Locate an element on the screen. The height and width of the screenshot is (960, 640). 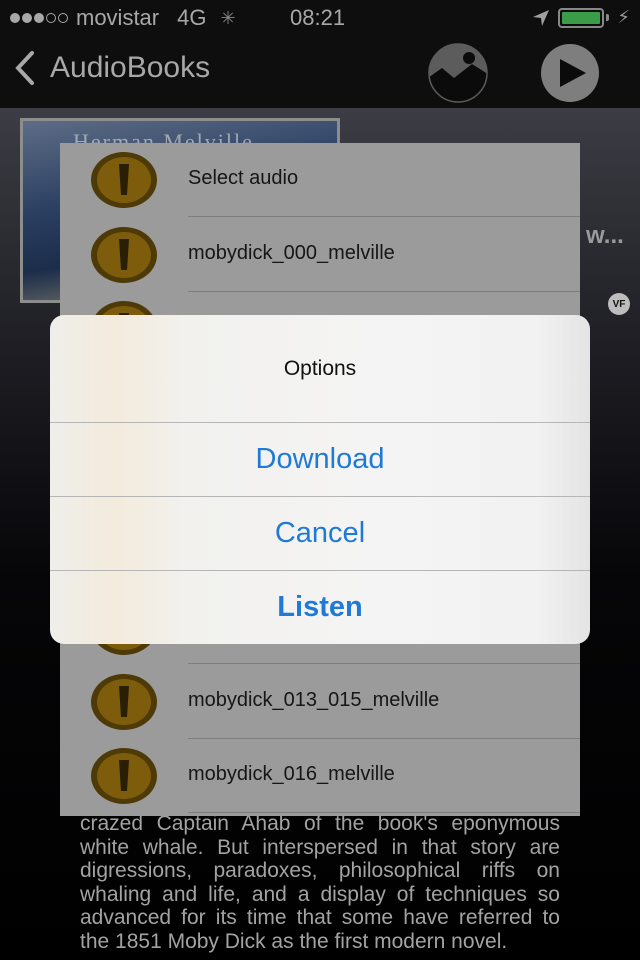
row-divider is located at coordinates (384, 812).